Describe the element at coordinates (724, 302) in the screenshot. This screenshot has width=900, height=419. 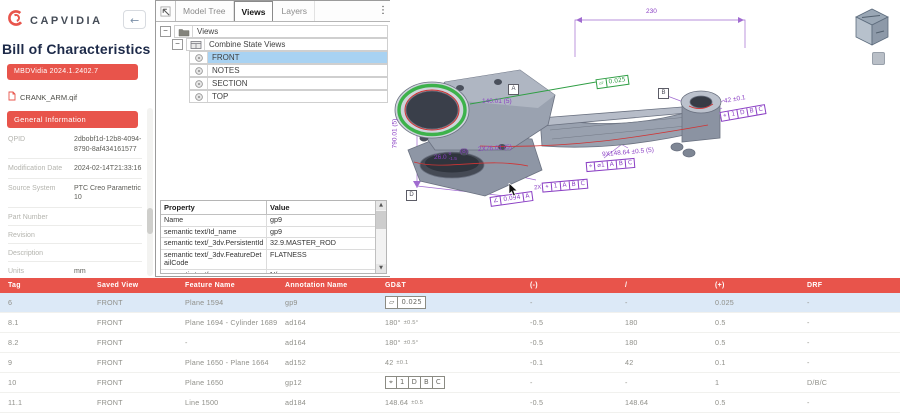
I see `cell-plus: 0.025` at that location.